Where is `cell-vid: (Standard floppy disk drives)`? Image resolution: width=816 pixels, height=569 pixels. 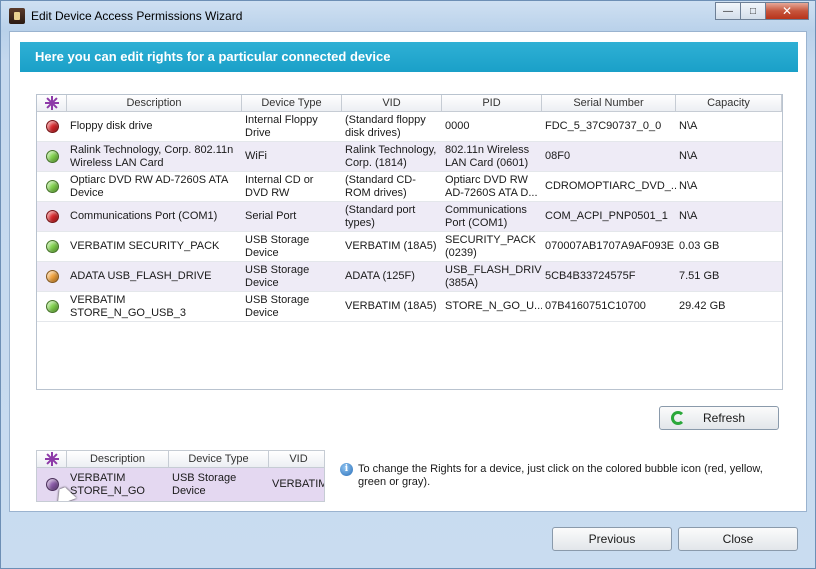 cell-vid: (Standard floppy disk drives) is located at coordinates (385, 126).